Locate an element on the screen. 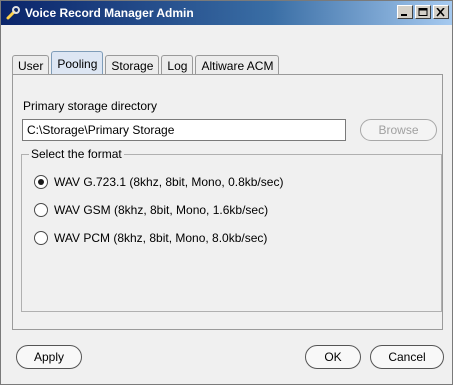 The width and height of the screenshot is (453, 385). close-icon is located at coordinates (441, 12).